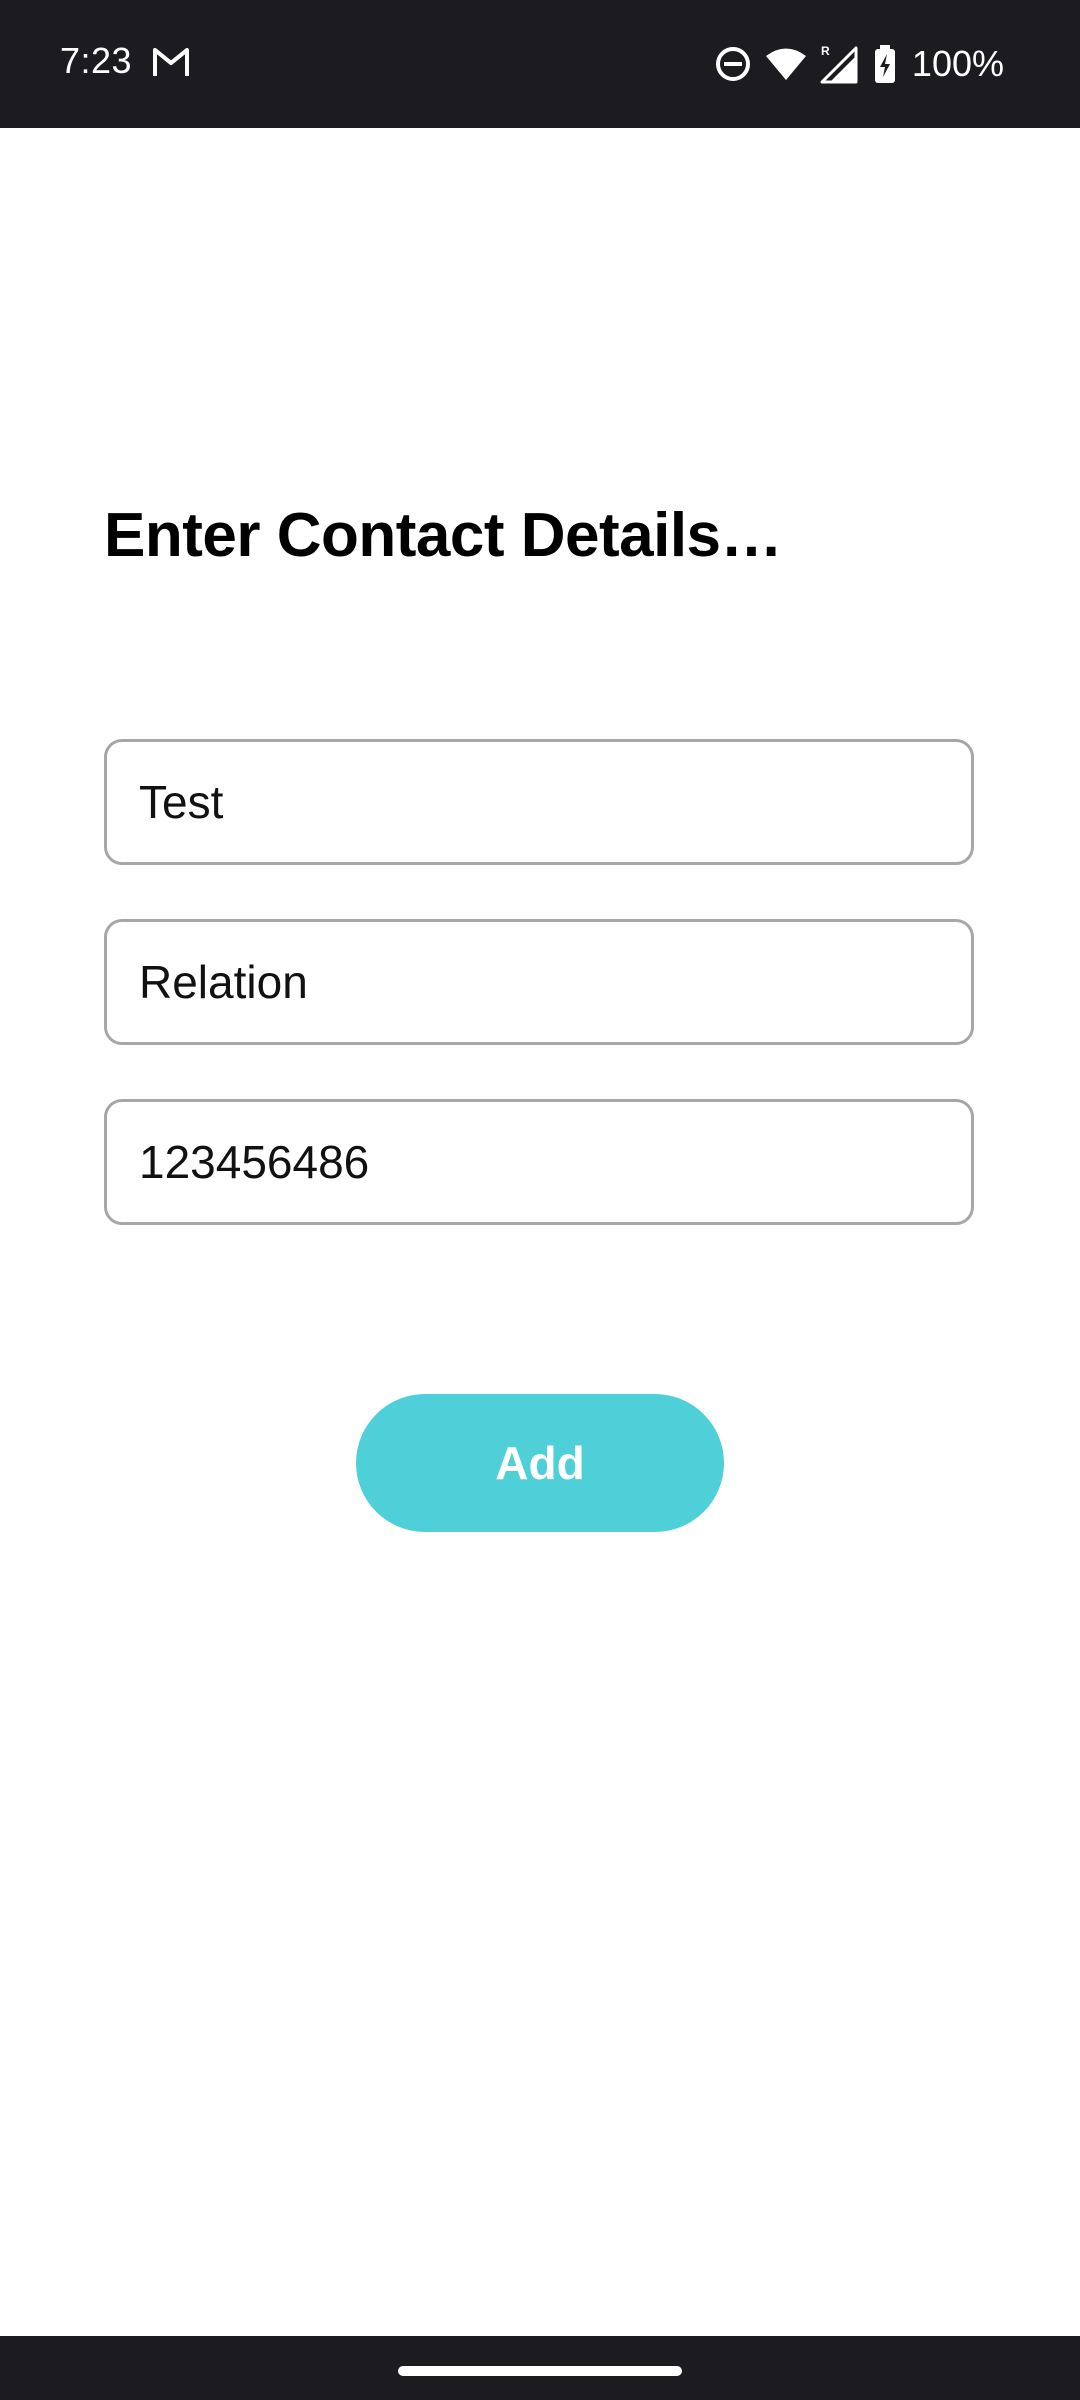 This screenshot has width=1080, height=2400. What do you see at coordinates (539, 982) in the screenshot?
I see `relation-input` at bounding box center [539, 982].